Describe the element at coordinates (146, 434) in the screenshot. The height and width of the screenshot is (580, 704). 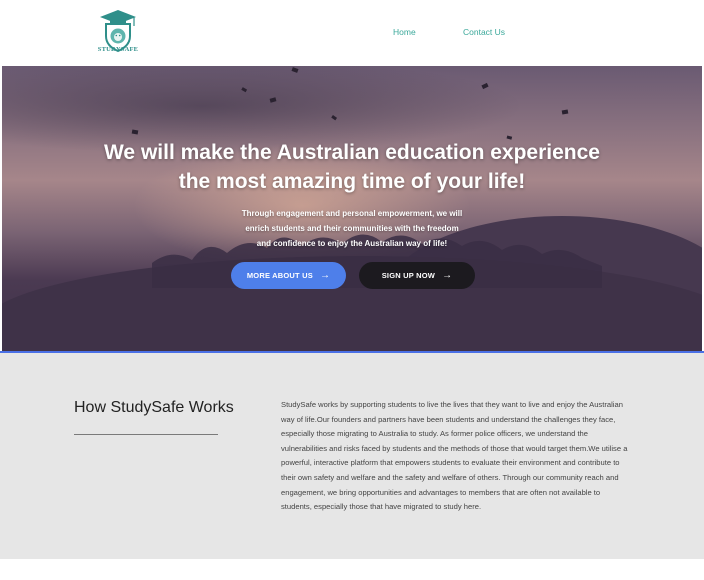
I see `section-title-underline` at that location.